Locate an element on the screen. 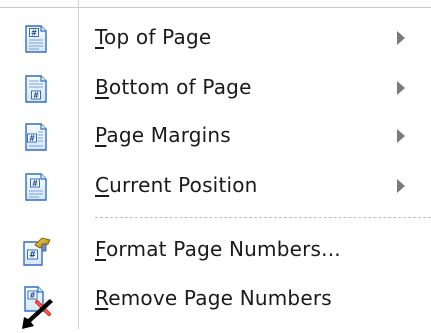 The height and width of the screenshot is (333, 431). menu-item-label: Current Position is located at coordinates (176, 185).